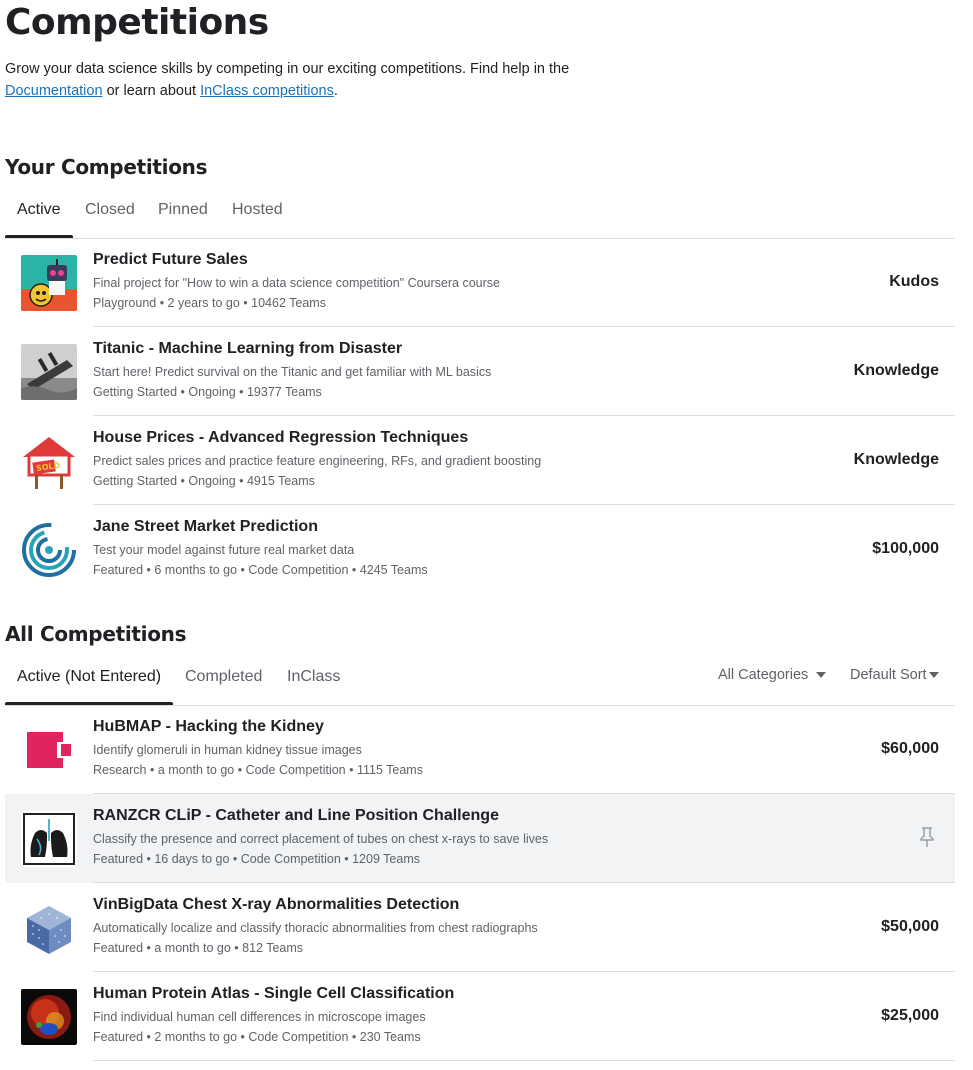 This screenshot has width=973, height=1070. What do you see at coordinates (223, 680) in the screenshot?
I see `tab-completed: Completed` at bounding box center [223, 680].